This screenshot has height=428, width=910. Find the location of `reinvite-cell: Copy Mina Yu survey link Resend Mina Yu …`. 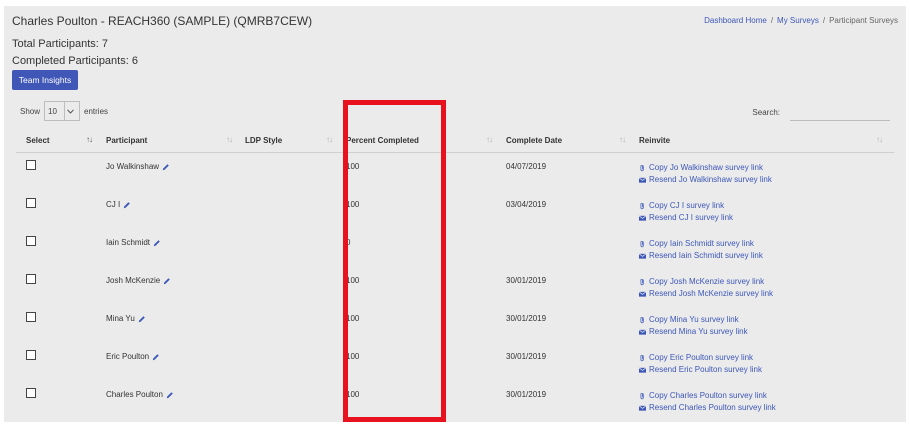

reinvite-cell: Copy Mina Yu survey link Resend Mina Yu … is located at coordinates (693, 326).